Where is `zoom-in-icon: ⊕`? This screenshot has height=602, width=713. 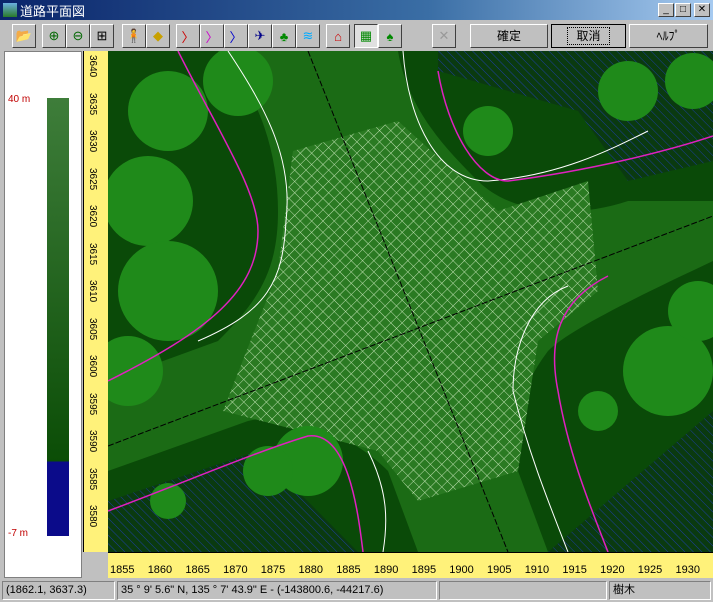 zoom-in-icon: ⊕ is located at coordinates (54, 36).